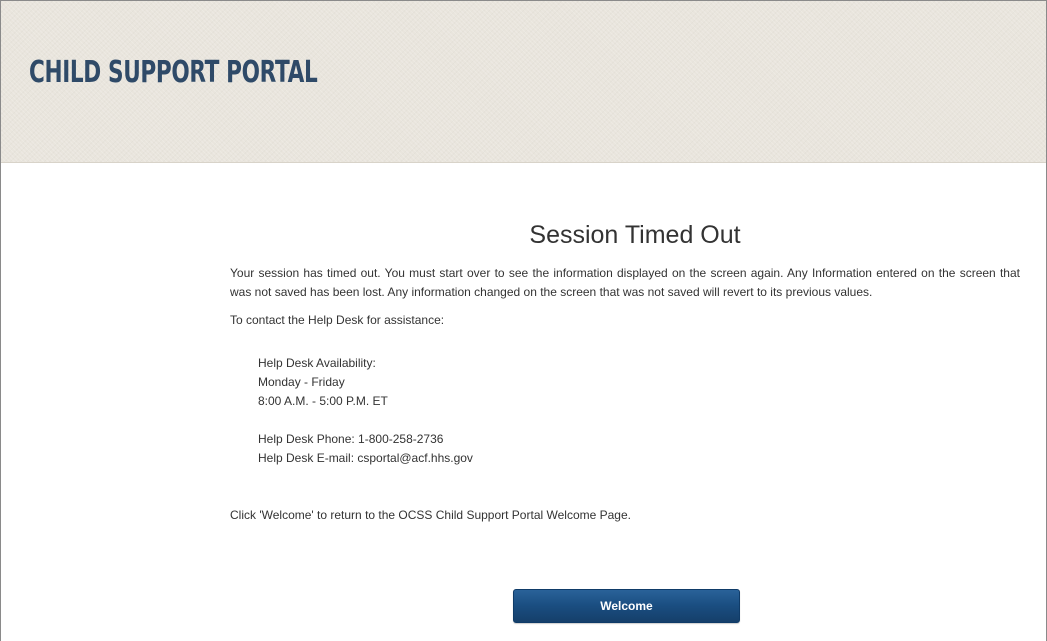 The image size is (1047, 641). Describe the element at coordinates (351, 439) in the screenshot. I see `help-desk-phone: Help Desk Phone: 1-800-258-2736` at that location.